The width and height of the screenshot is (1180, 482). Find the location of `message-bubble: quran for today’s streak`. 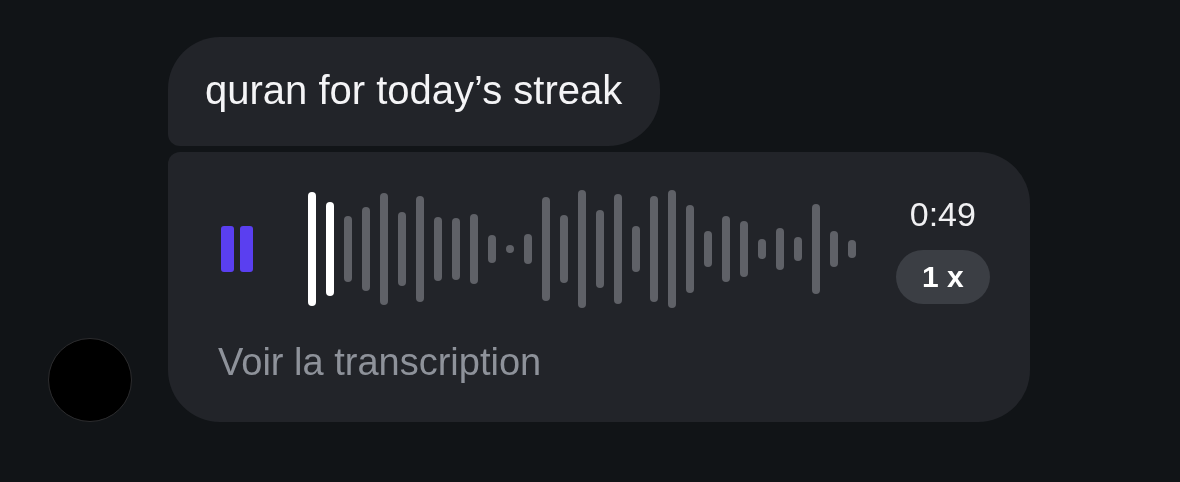

message-bubble: quran for today’s streak is located at coordinates (414, 91).